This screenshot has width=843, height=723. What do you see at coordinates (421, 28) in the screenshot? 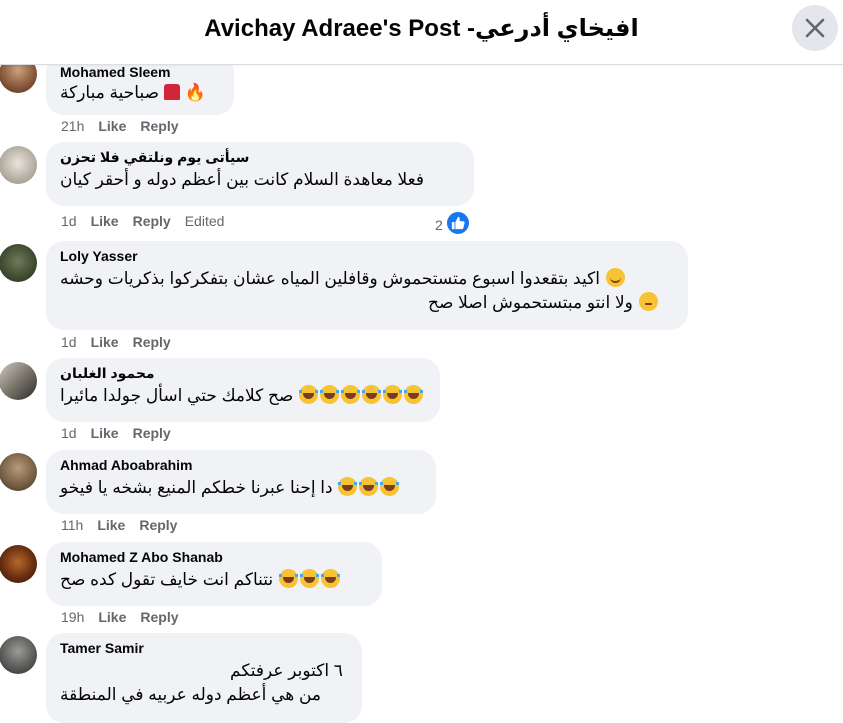
I see `page-title: Avichay Adraee's Post -افيخاي أدرعي` at bounding box center [421, 28].